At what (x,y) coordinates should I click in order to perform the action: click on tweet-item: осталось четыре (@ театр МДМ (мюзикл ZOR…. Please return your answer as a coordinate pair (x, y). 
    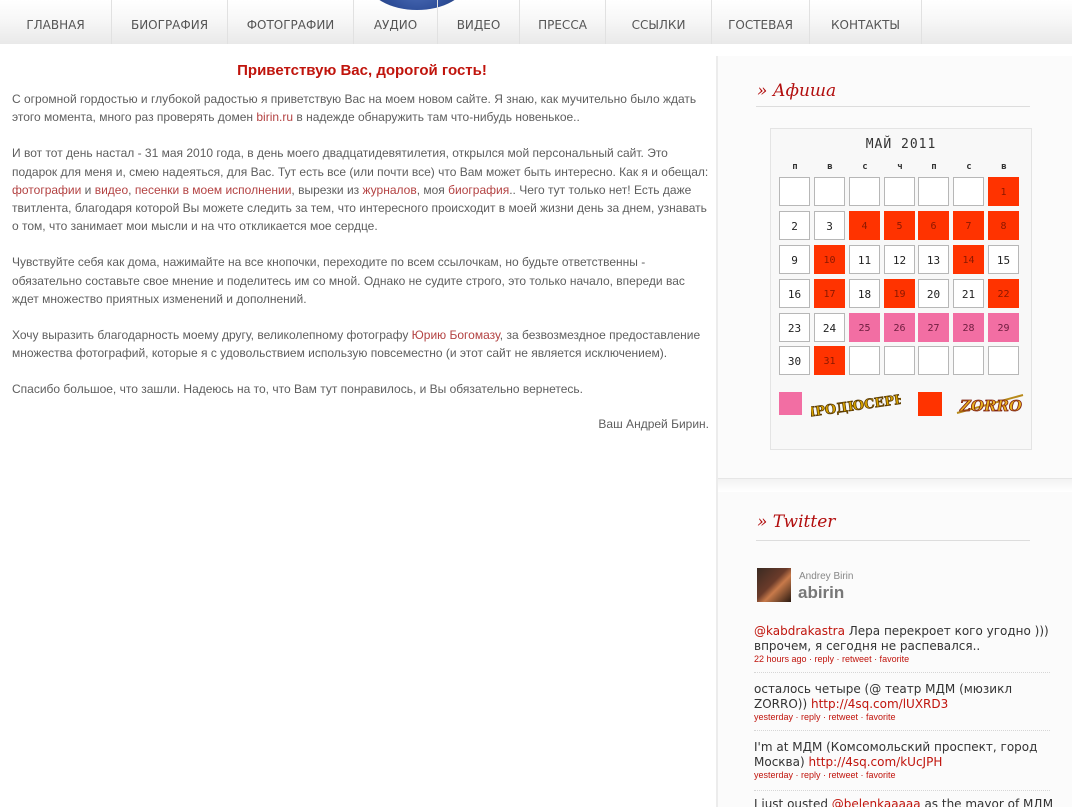
    Looking at the image, I should click on (904, 702).